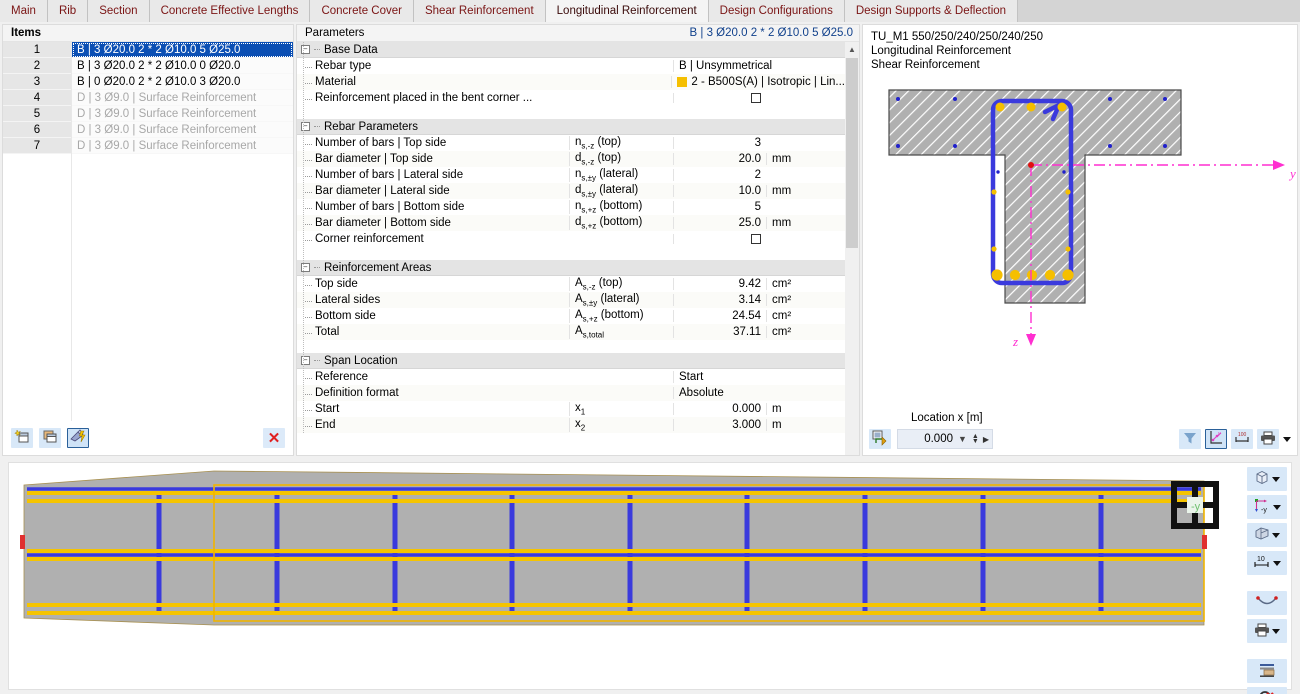 This screenshot has height=694, width=1300. What do you see at coordinates (1267, 535) in the screenshot?
I see `render-style-button` at bounding box center [1267, 535].